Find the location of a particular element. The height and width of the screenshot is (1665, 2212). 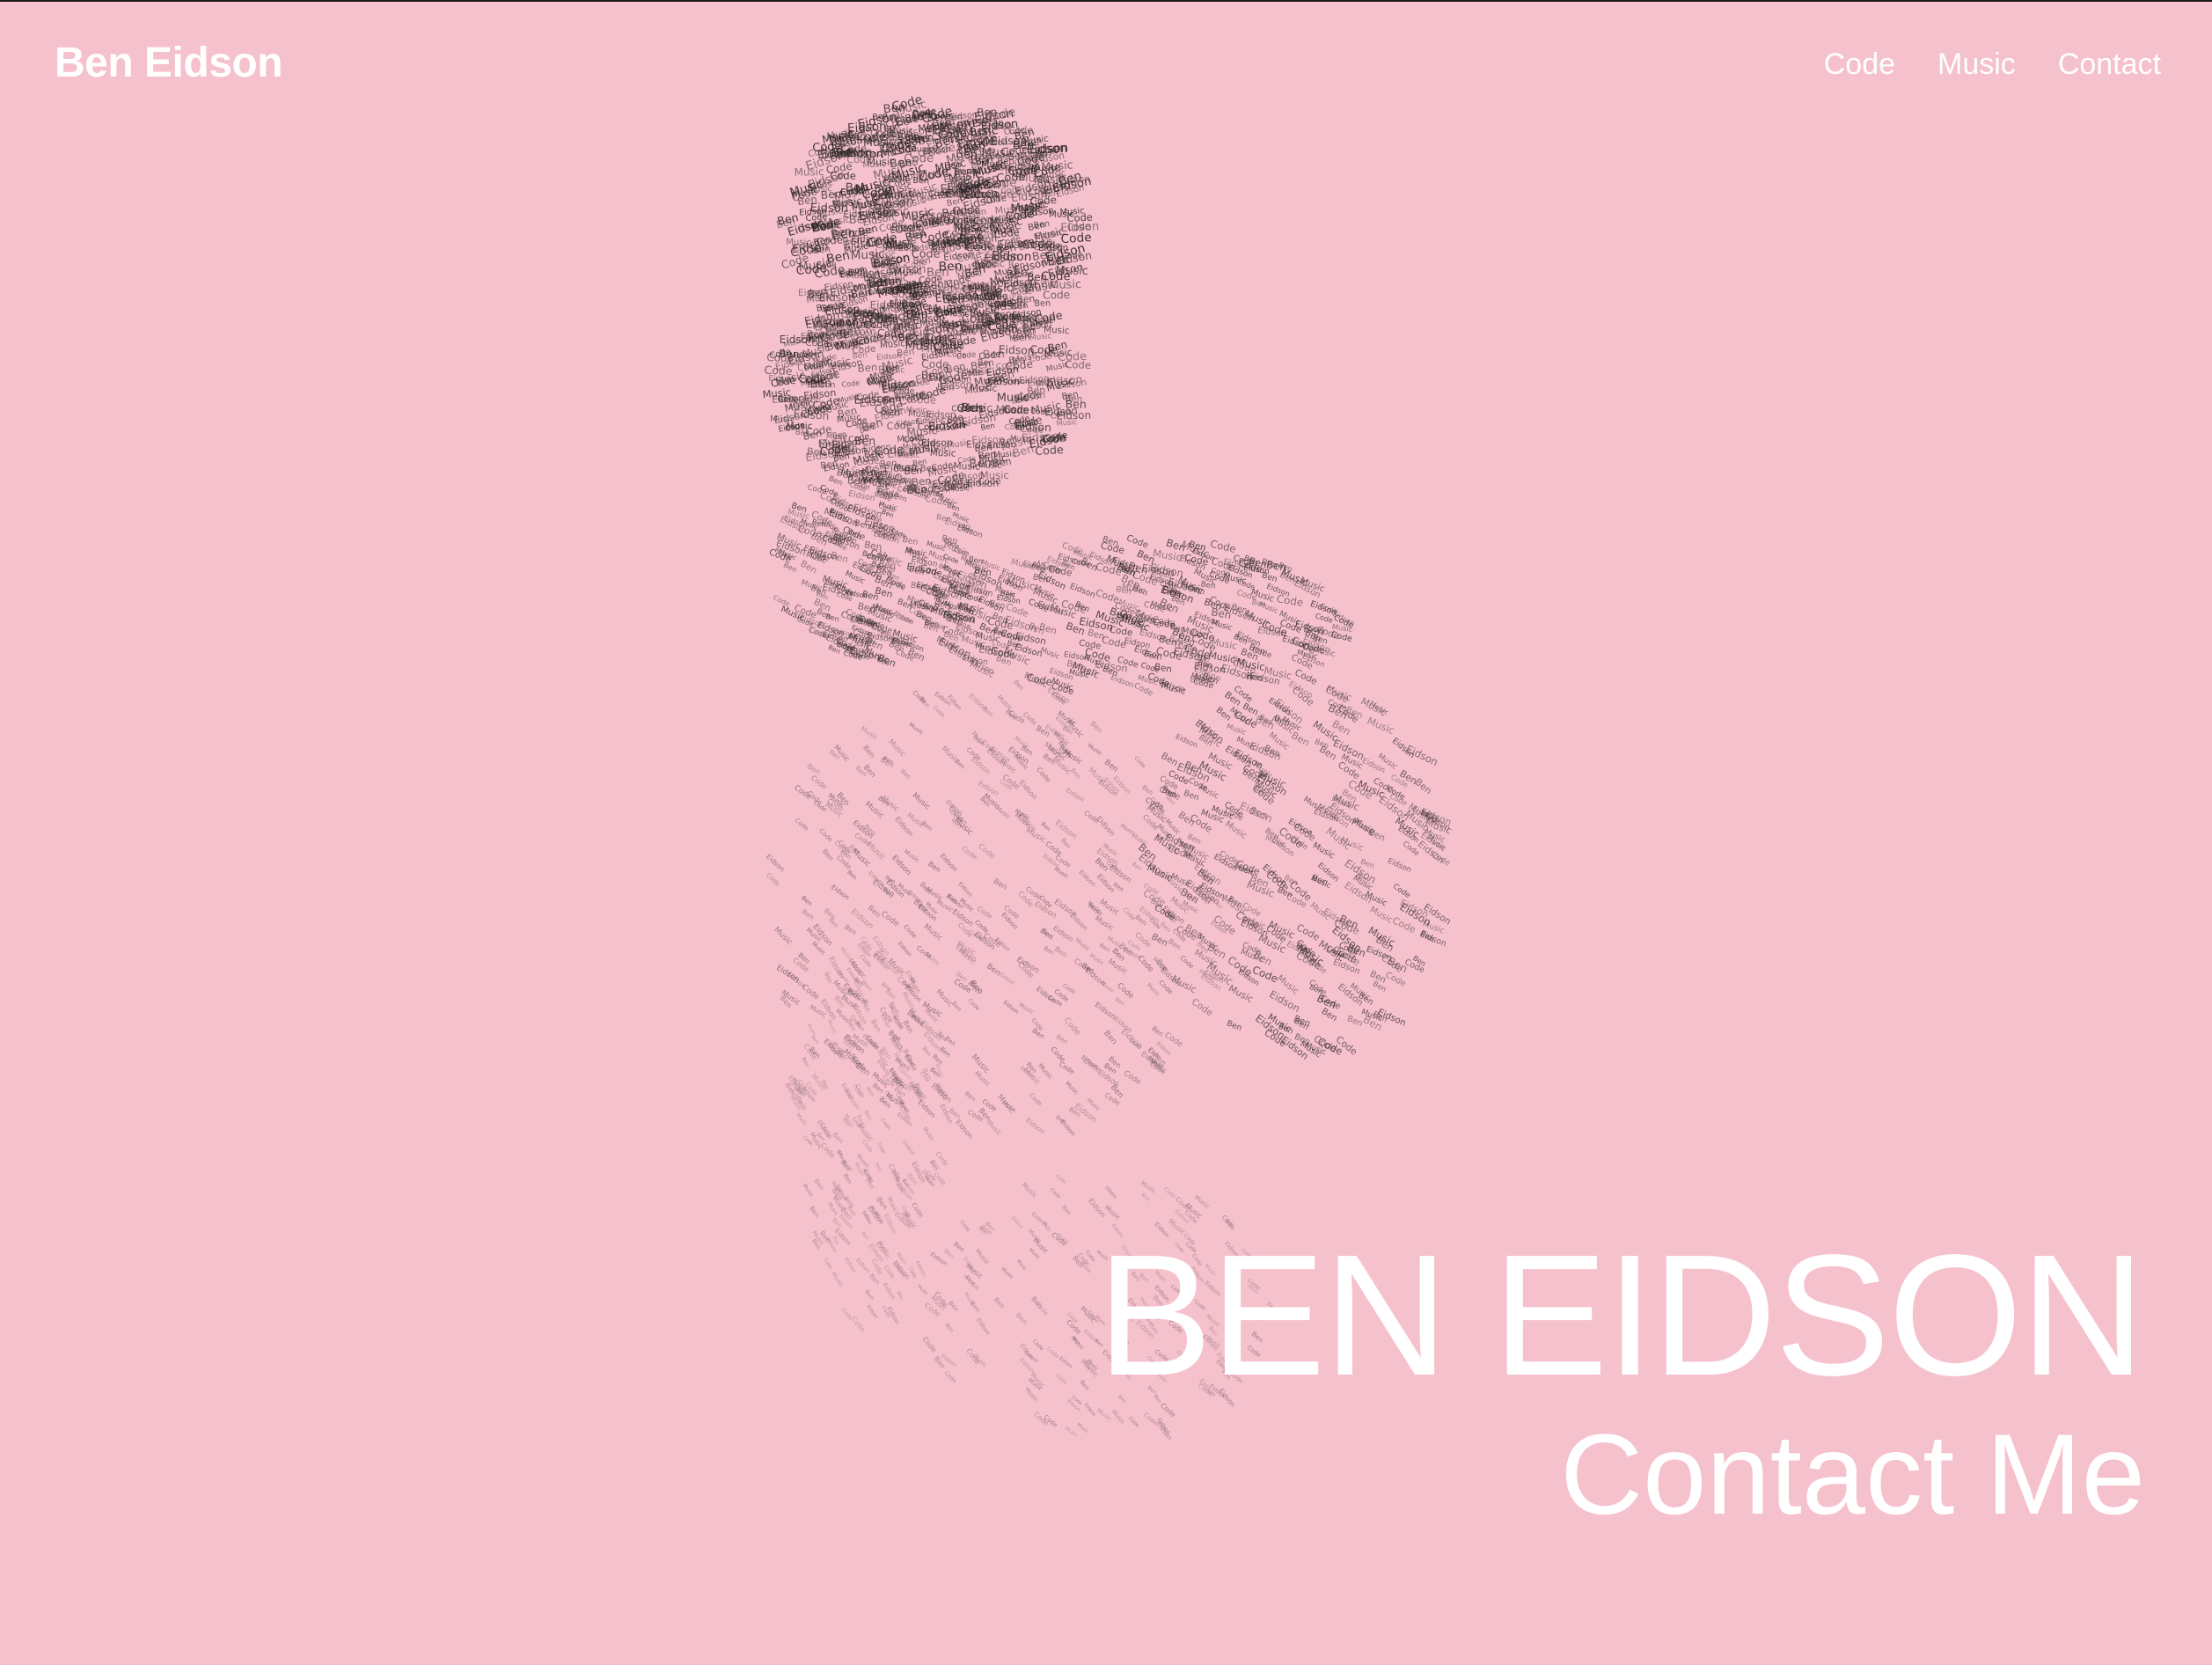

nav-link-code: Code is located at coordinates (1859, 65).